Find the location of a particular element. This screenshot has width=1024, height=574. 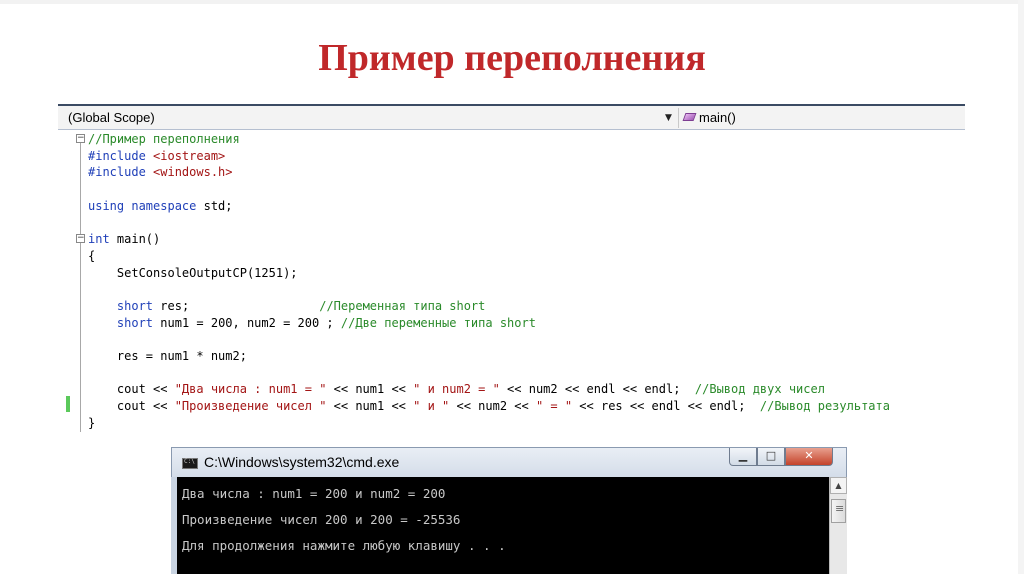

code-token: using is located at coordinates (110, 205).